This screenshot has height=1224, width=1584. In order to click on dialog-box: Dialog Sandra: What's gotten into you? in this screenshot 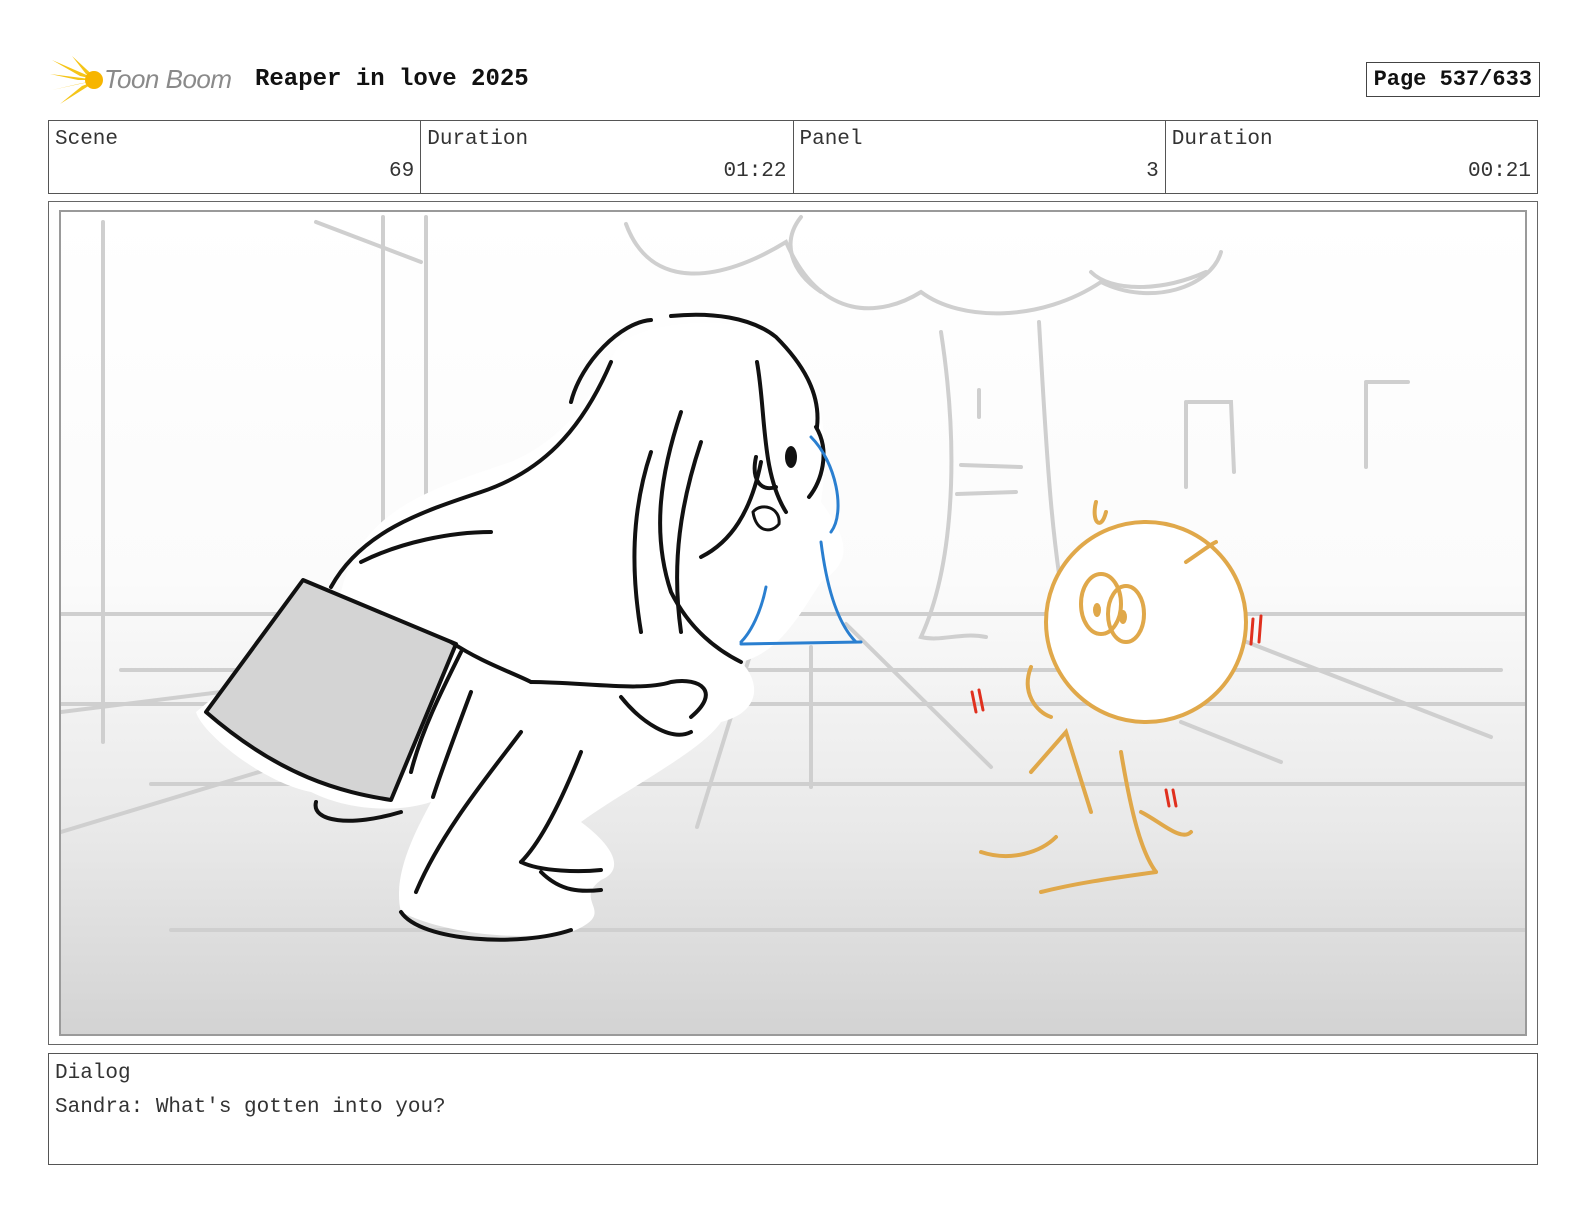, I will do `click(793, 1109)`.